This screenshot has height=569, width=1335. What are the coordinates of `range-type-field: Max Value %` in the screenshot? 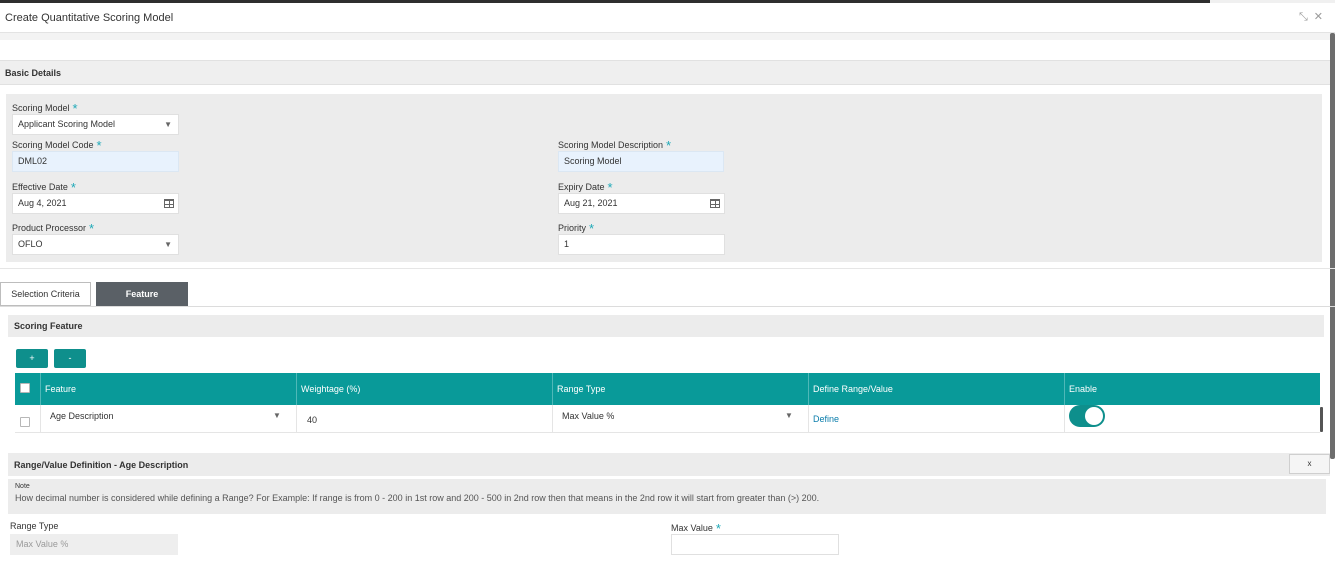 It's located at (94, 544).